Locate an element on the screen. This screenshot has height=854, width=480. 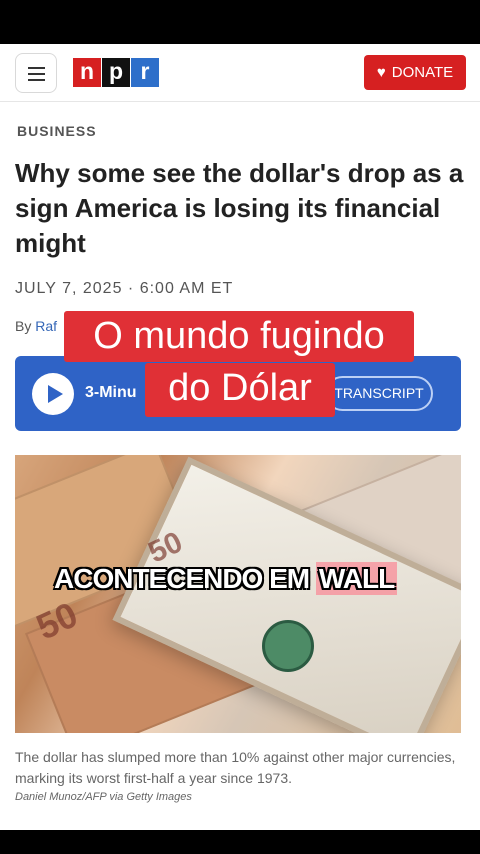
top-navigation-bar: n p r ♥ DONATE is located at coordinates (240, 73).